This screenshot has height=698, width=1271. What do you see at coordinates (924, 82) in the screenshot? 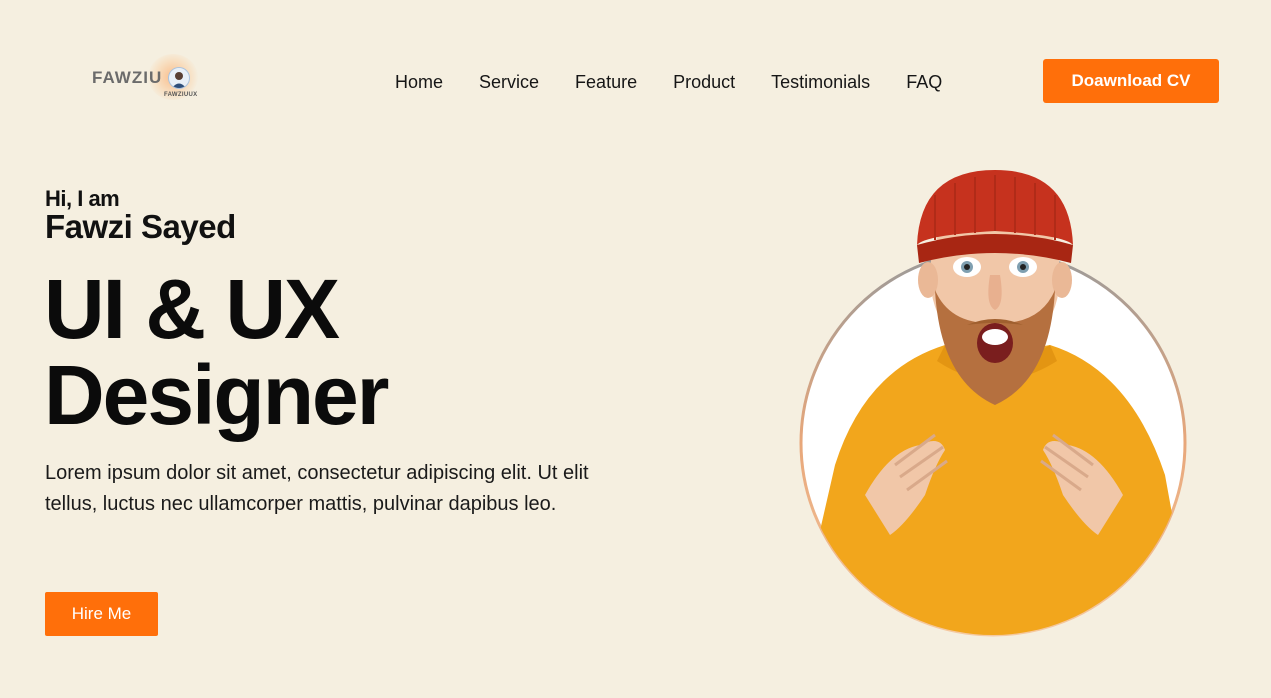
I see `nav-faq: FAQ` at bounding box center [924, 82].